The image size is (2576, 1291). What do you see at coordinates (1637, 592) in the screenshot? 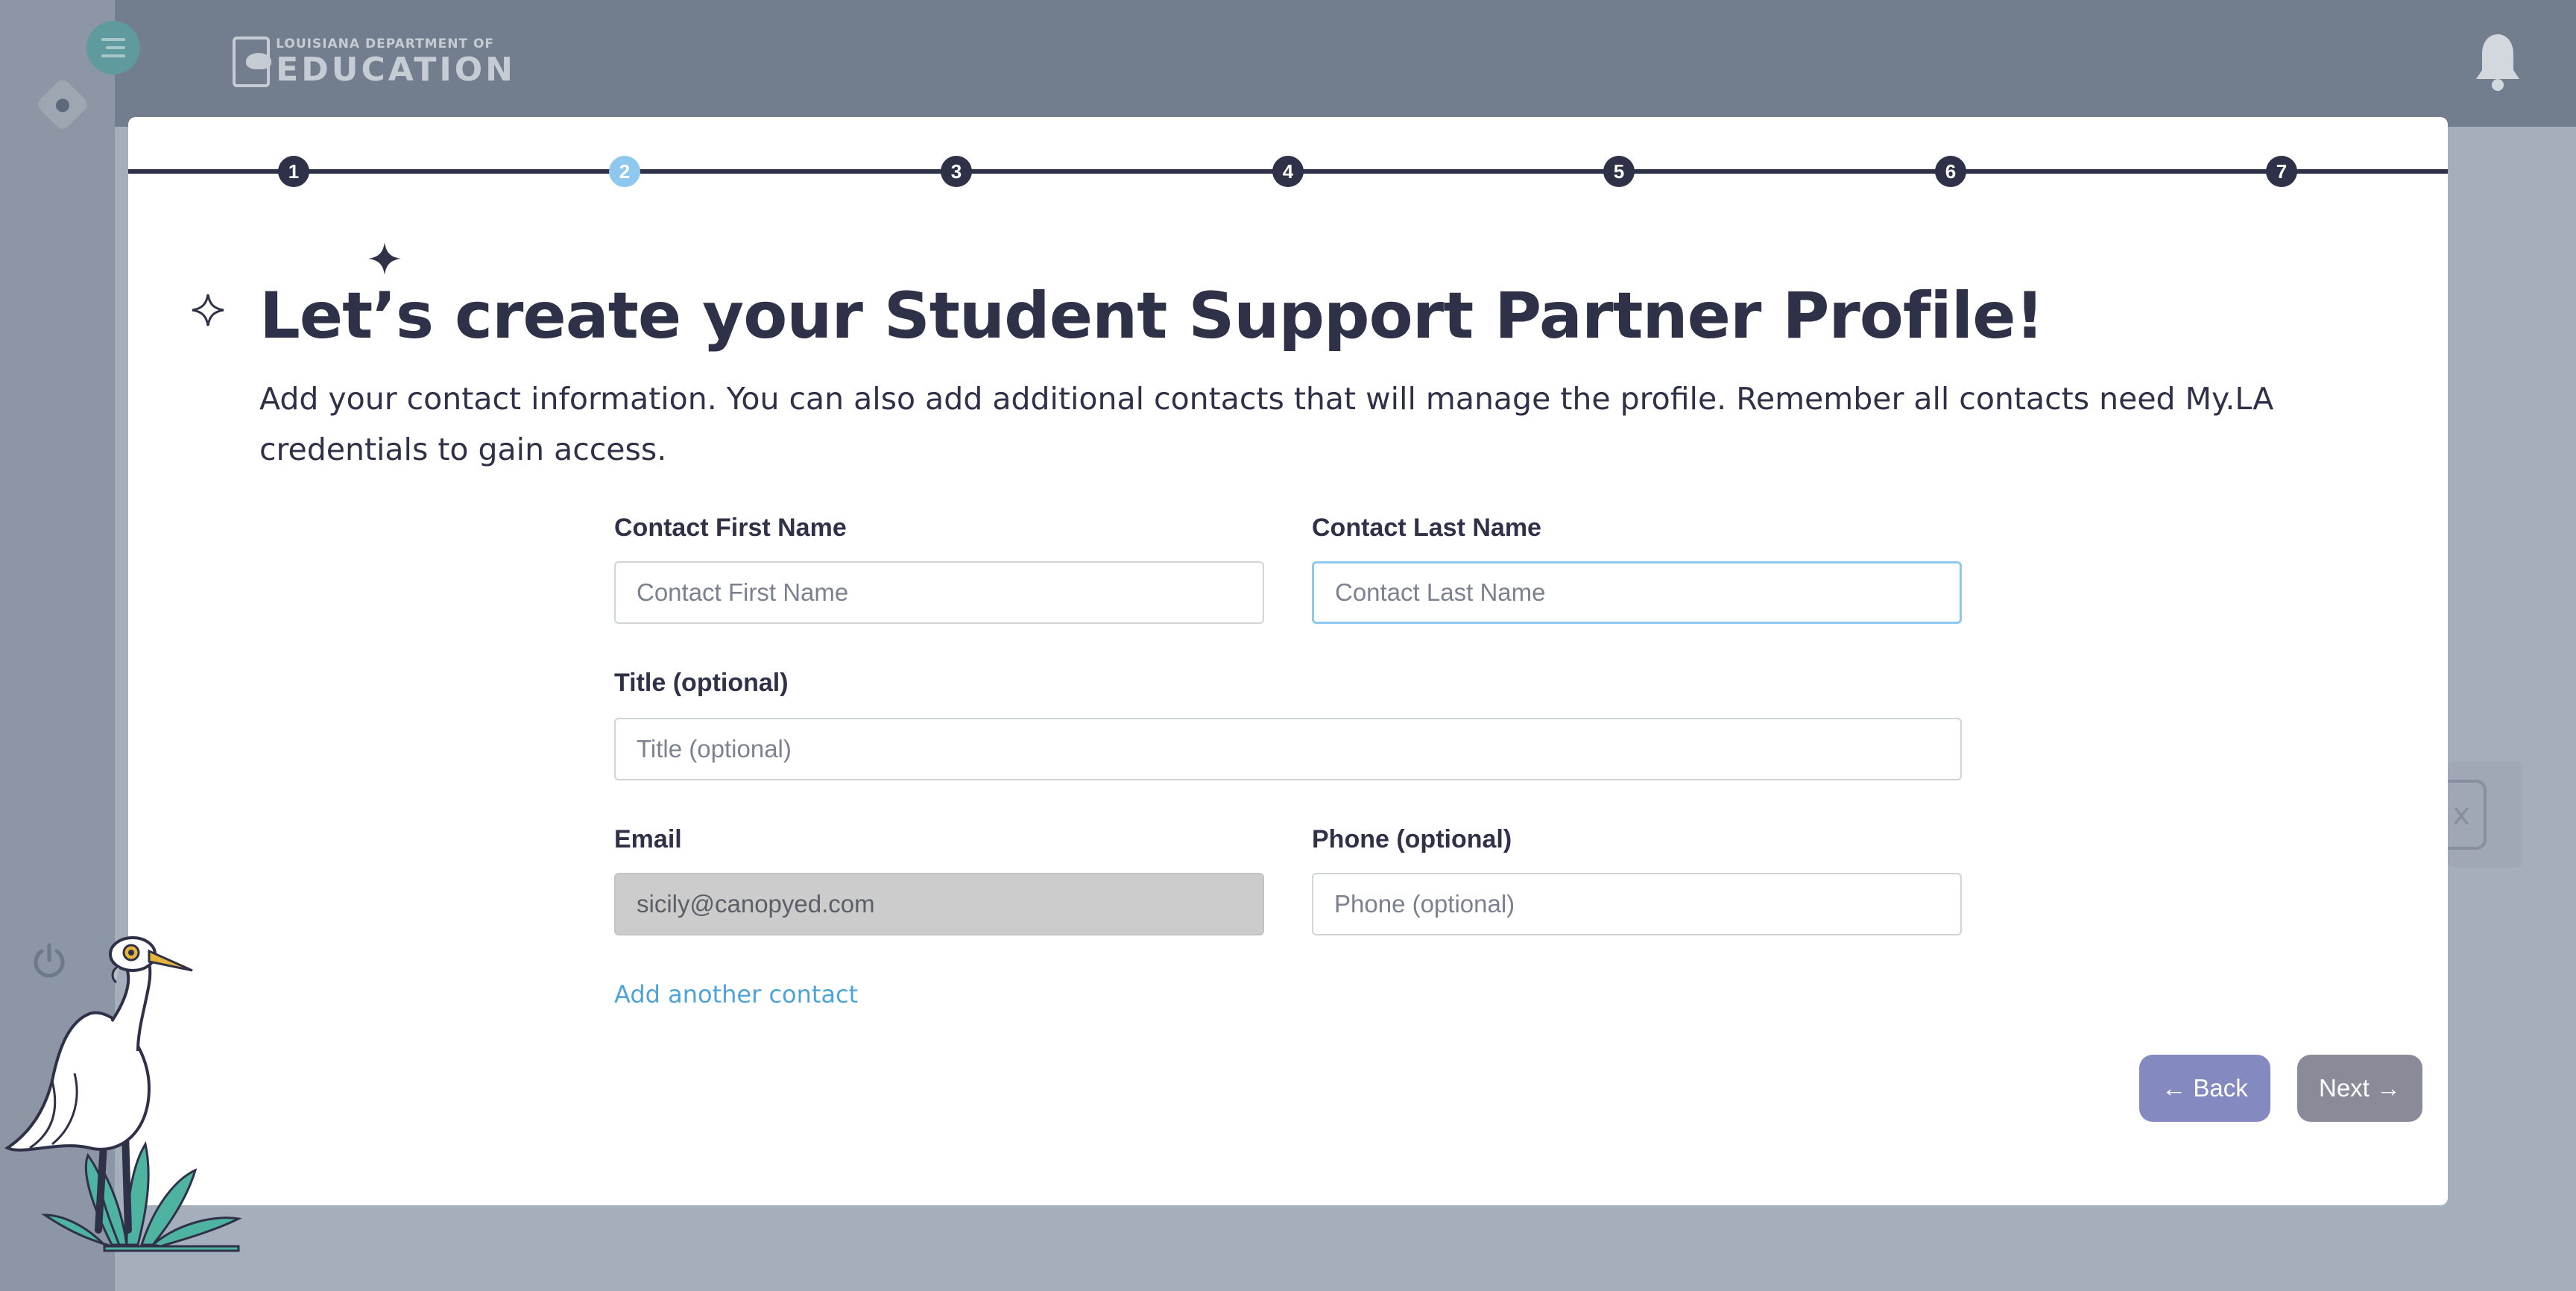
I see `last-name-input` at bounding box center [1637, 592].